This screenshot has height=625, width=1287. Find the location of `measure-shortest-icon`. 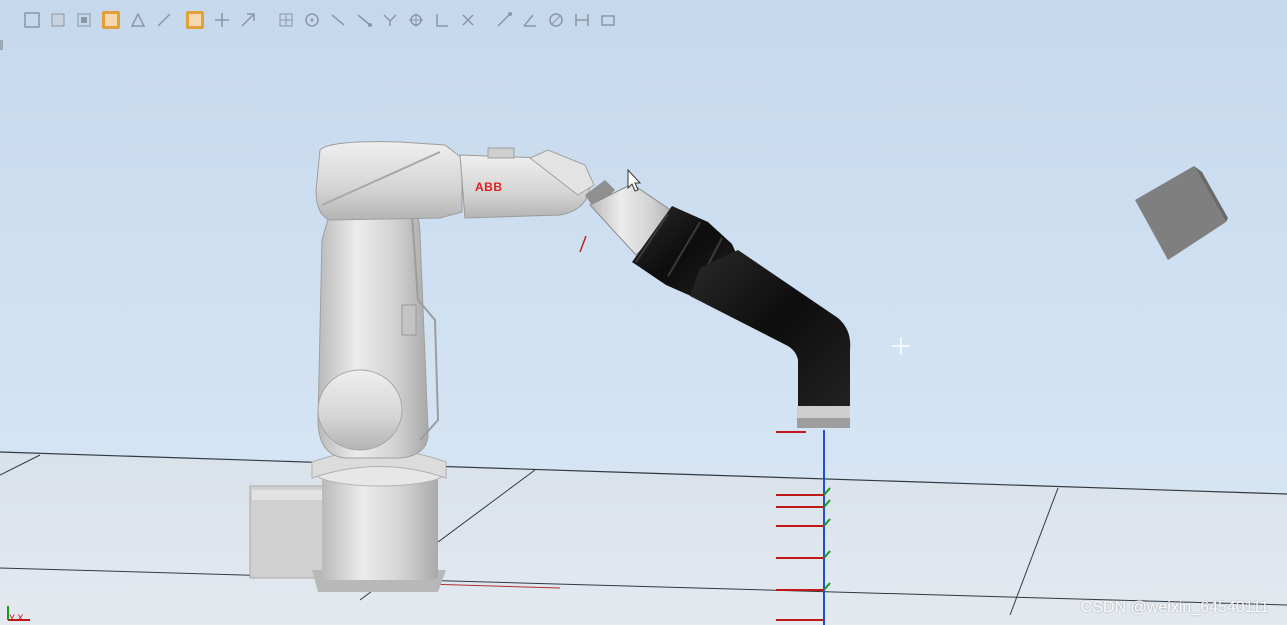

measure-shortest-icon is located at coordinates (608, 20).